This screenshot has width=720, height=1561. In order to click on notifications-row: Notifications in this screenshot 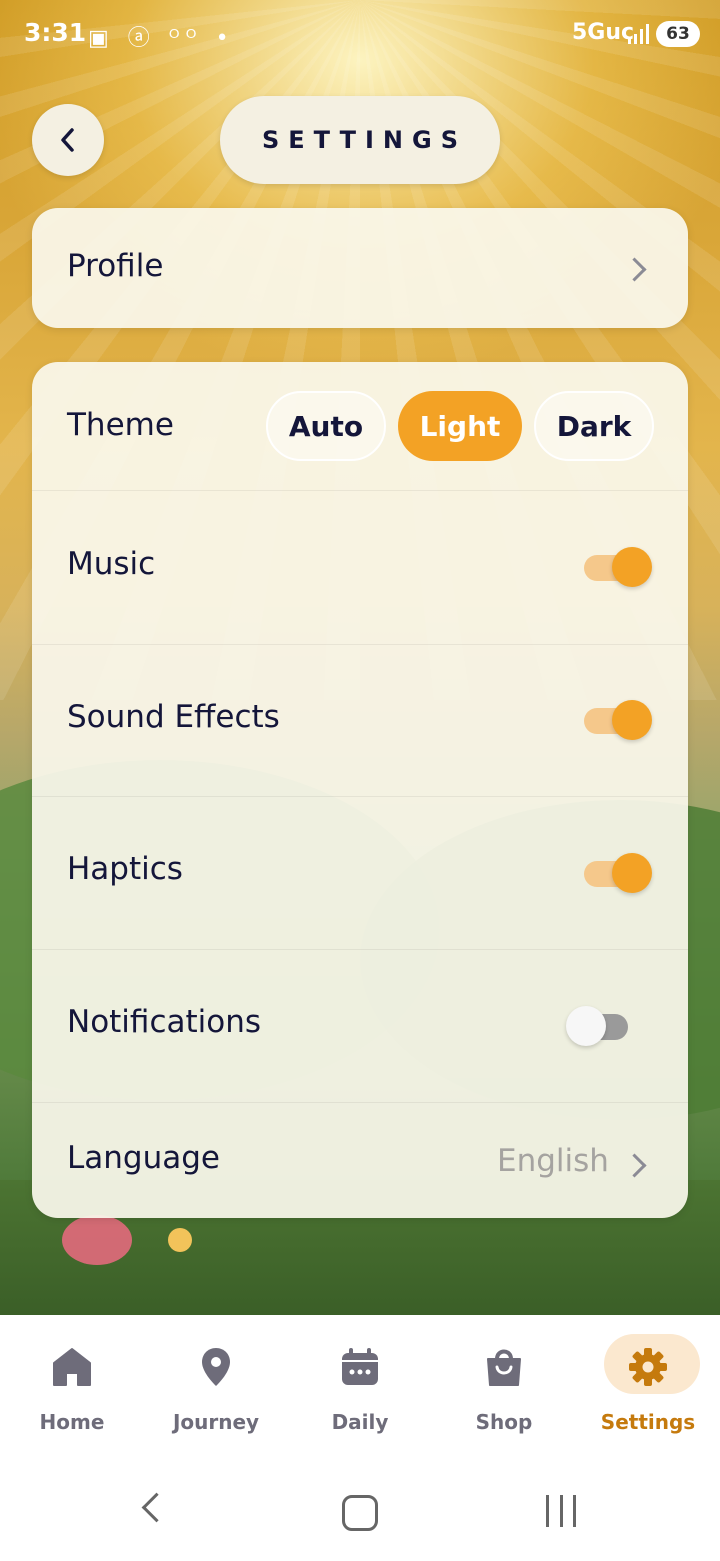, I will do `click(360, 1026)`.